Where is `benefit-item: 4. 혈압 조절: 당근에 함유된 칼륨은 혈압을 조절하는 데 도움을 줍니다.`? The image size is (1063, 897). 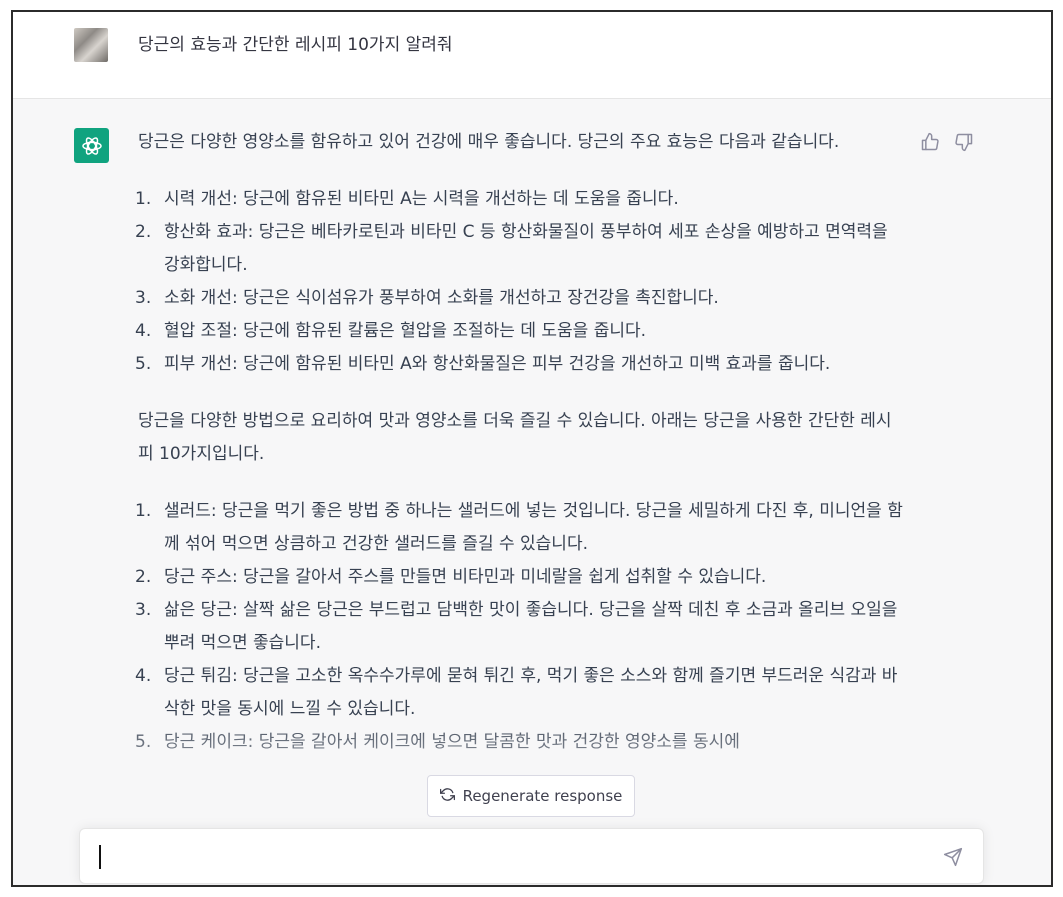 benefit-item: 4. 혈압 조절: 당근에 함유된 칼륨은 혈압을 조절하는 데 도움을 줍니다. is located at coordinates (519, 331).